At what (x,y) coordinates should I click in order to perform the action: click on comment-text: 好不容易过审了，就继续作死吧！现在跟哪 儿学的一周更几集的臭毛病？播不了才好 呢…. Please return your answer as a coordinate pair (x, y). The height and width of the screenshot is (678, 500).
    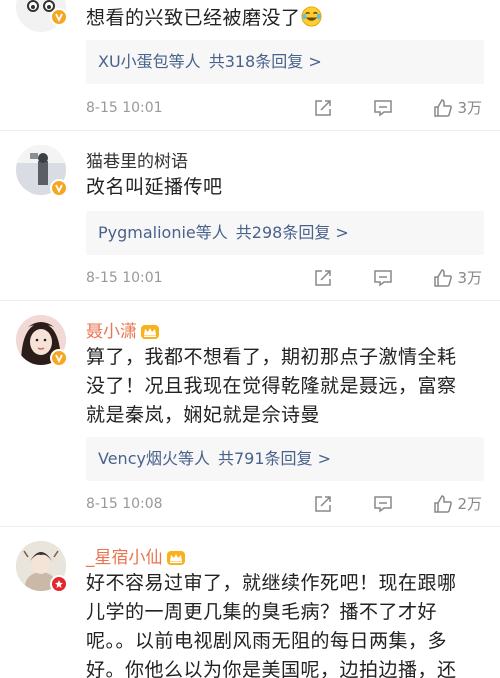
    Looking at the image, I should click on (284, 623).